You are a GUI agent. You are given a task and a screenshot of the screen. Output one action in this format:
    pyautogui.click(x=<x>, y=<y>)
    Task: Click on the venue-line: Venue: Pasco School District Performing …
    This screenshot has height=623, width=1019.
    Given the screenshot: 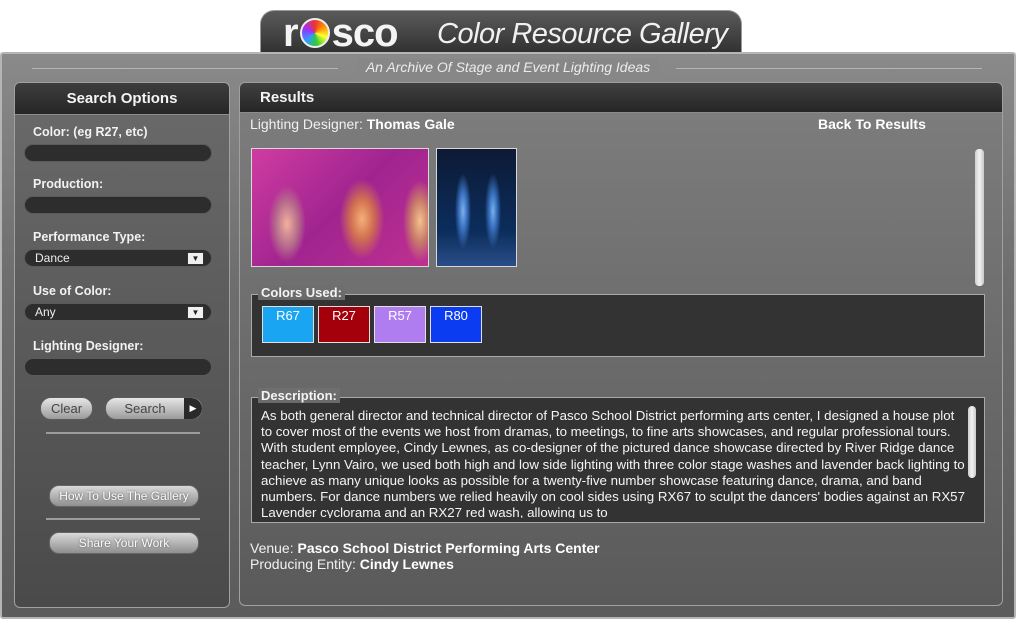 What is the action you would take?
    pyautogui.click(x=425, y=548)
    